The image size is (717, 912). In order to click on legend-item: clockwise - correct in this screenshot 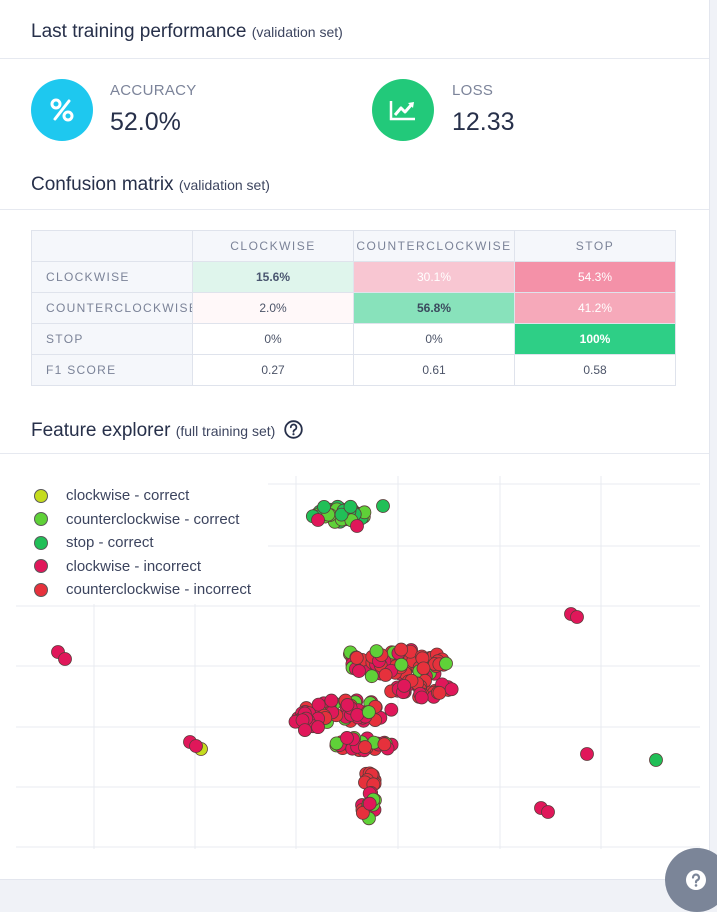, I will do `click(142, 496)`.